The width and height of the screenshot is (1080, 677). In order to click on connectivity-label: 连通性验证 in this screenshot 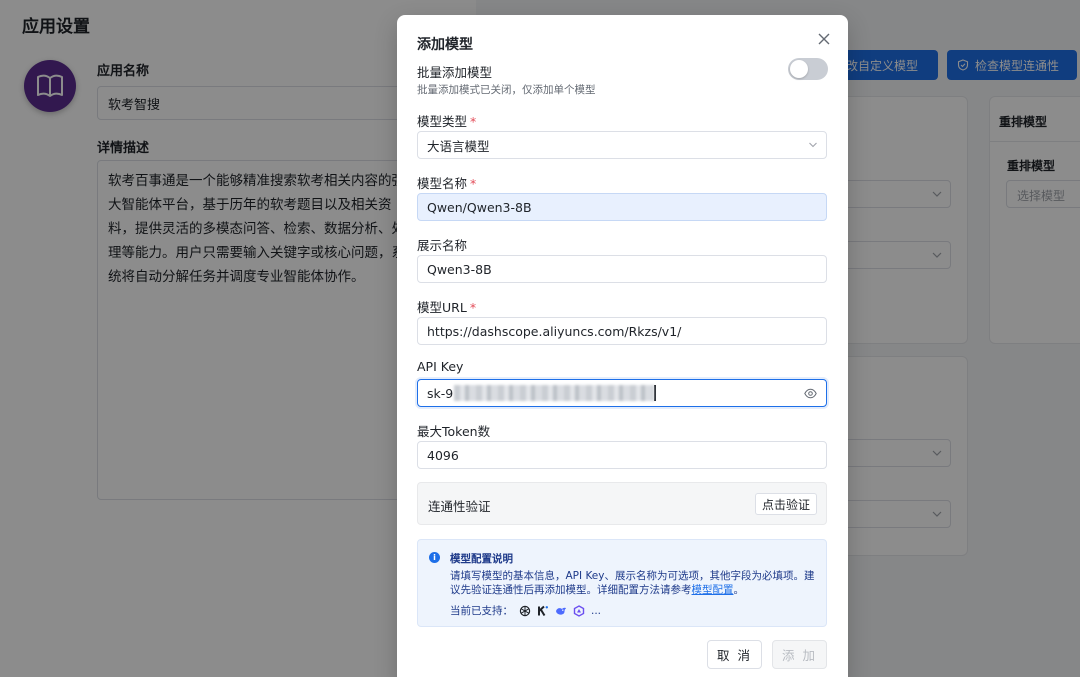, I will do `click(459, 506)`.